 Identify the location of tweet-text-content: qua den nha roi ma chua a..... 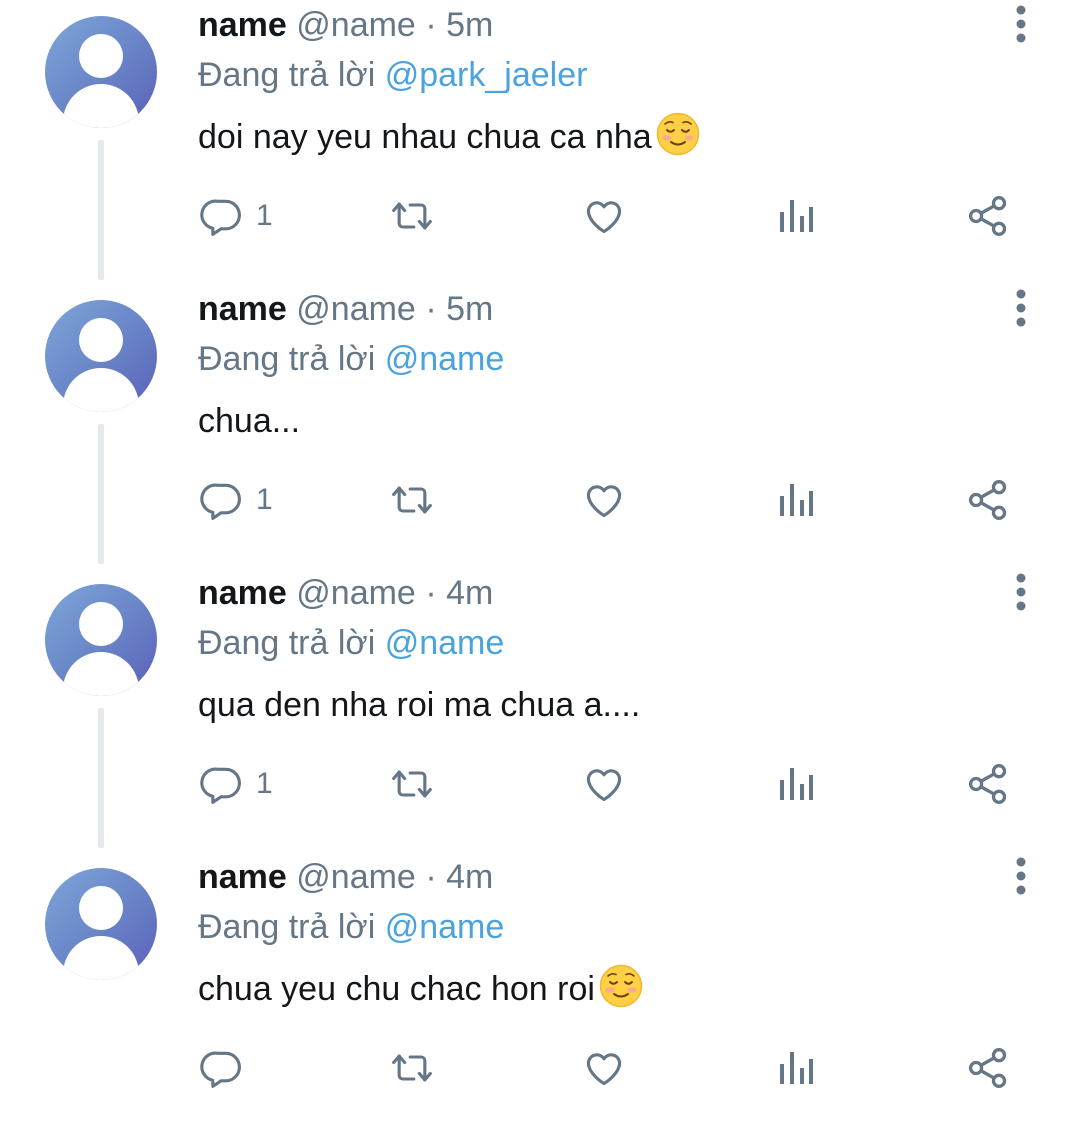
(419, 705).